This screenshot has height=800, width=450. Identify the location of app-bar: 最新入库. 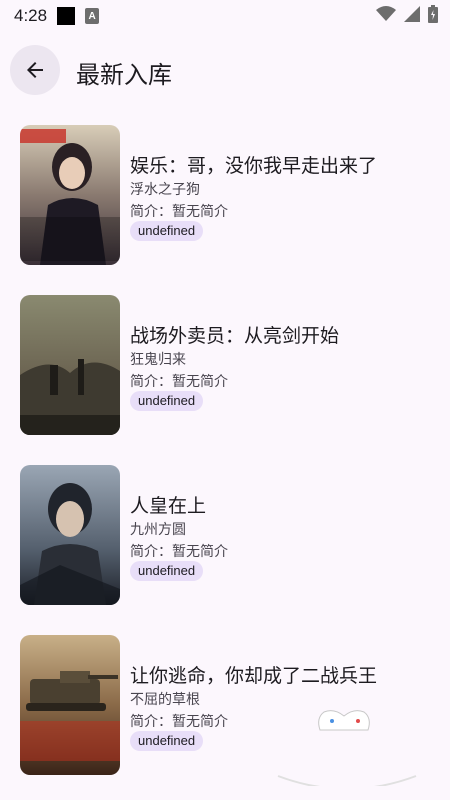
(225, 70).